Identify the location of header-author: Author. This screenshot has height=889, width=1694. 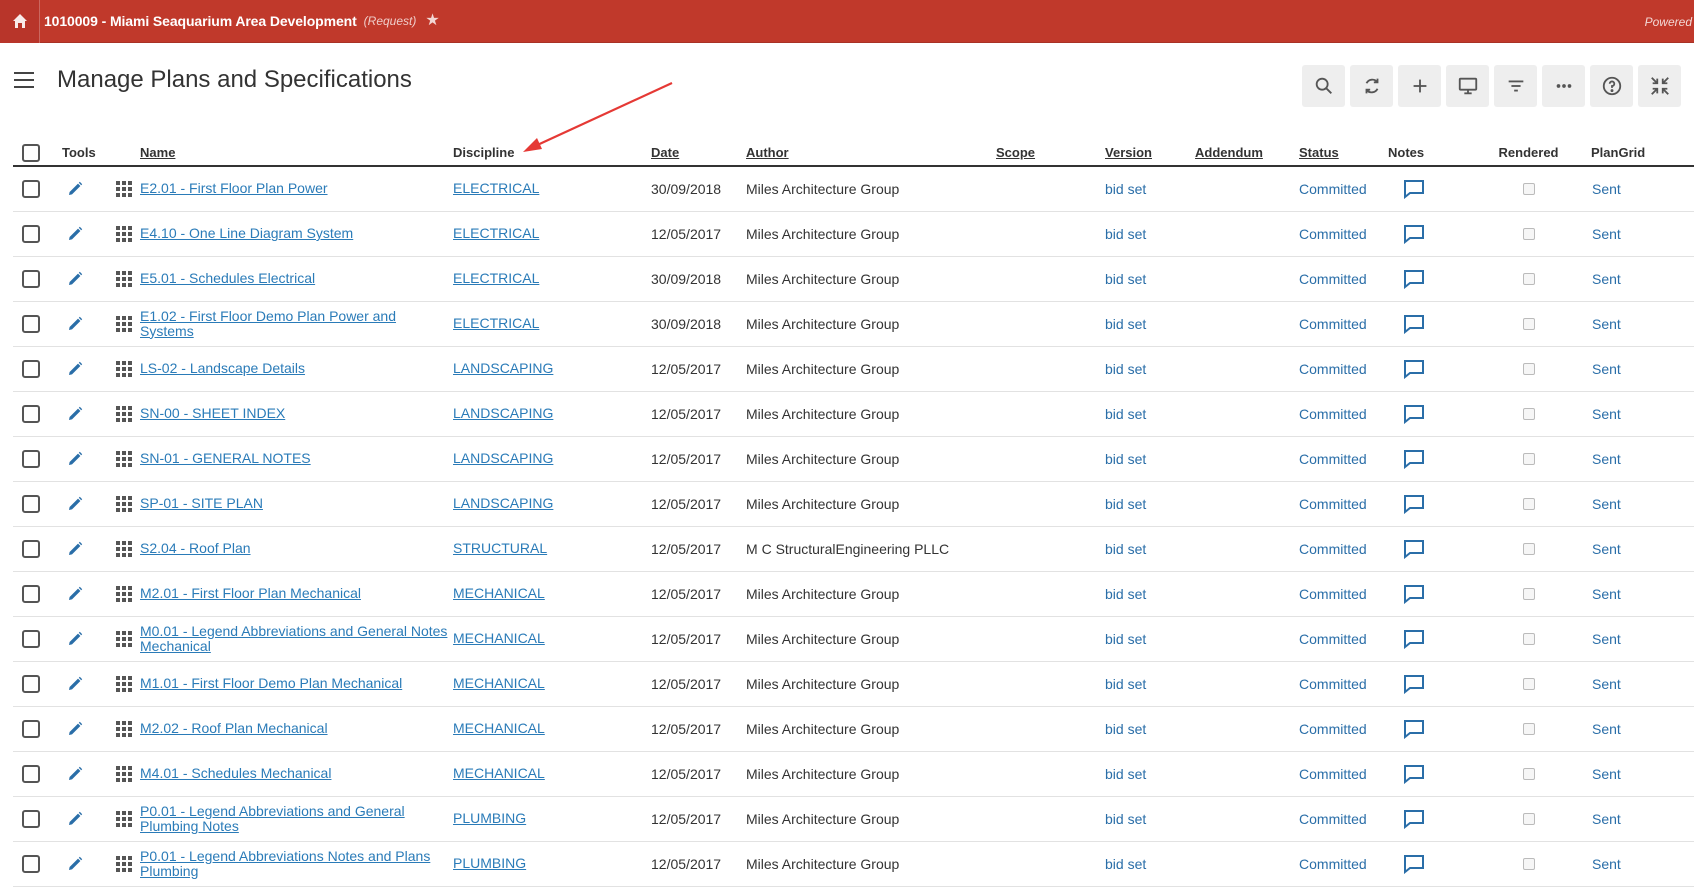
(871, 153).